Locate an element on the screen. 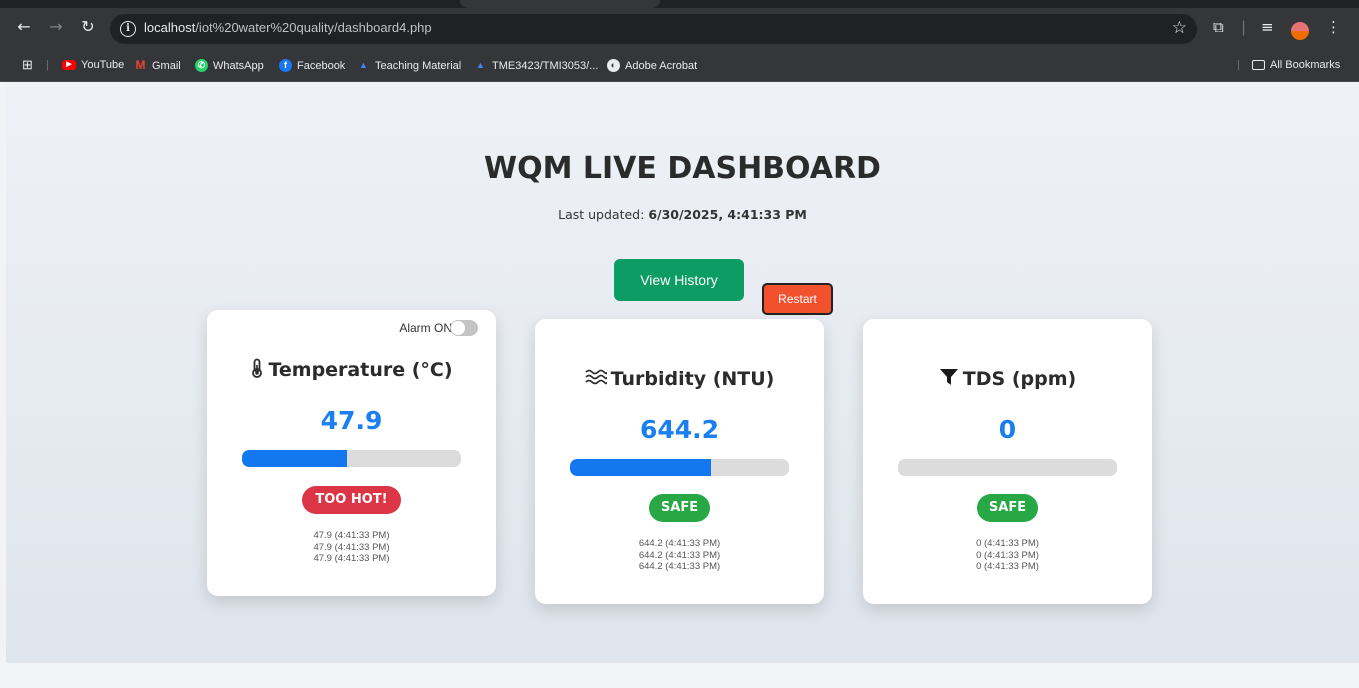 This screenshot has width=1359, height=688. last-updated-value: 6/30/2025, 4:41:33 PM is located at coordinates (727, 214).